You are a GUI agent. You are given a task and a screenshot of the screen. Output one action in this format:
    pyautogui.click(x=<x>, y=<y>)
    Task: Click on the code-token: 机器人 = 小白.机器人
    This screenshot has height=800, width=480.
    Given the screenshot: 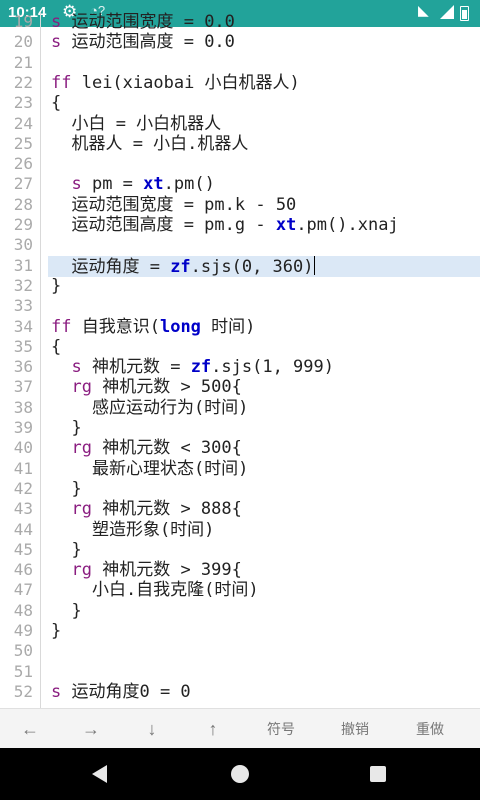 What is the action you would take?
    pyautogui.click(x=150, y=144)
    